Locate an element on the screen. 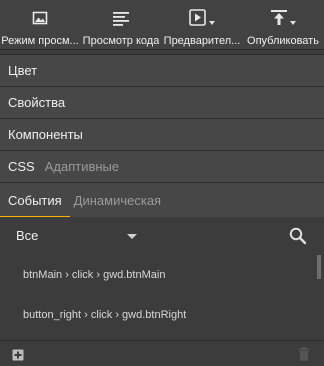 Image resolution: width=324 pixels, height=366 pixels. list-item: btnMain › click › gwd.btnMain is located at coordinates (158, 275).